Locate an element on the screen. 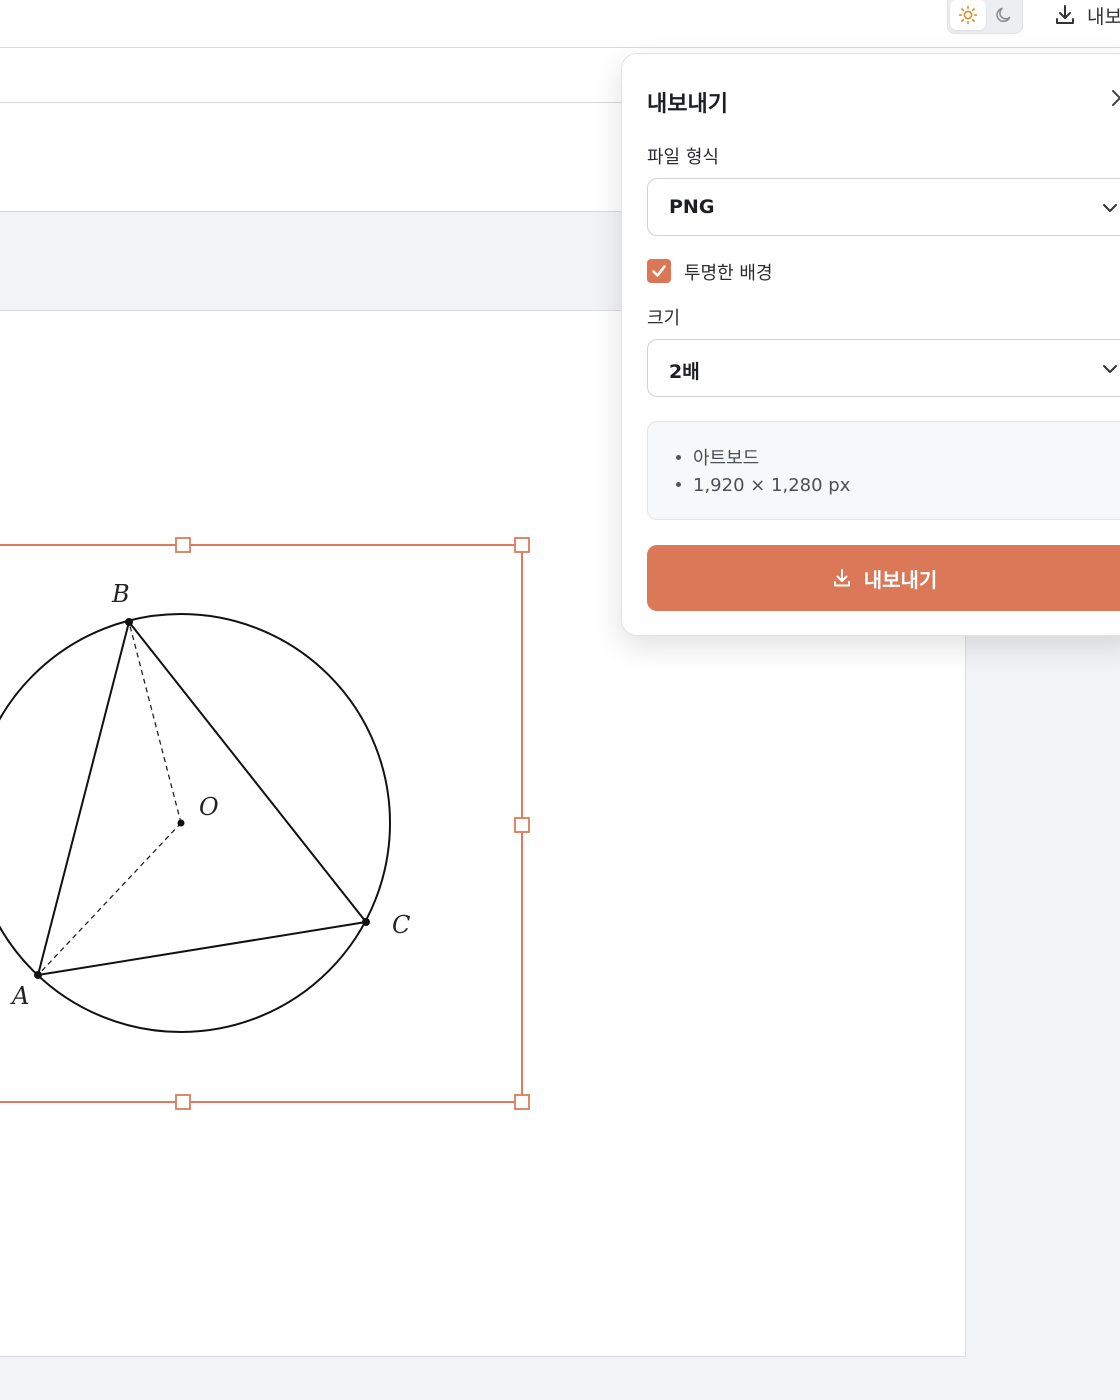 The image size is (1120, 1400). theme-toggle is located at coordinates (985, 17).